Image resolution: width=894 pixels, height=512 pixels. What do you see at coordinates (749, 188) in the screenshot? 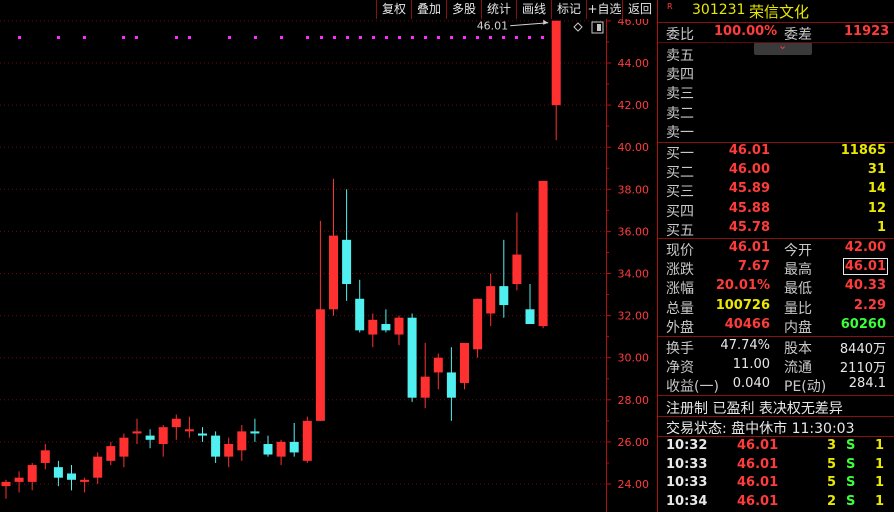
I see `buy-level-price: 45.89` at bounding box center [749, 188].